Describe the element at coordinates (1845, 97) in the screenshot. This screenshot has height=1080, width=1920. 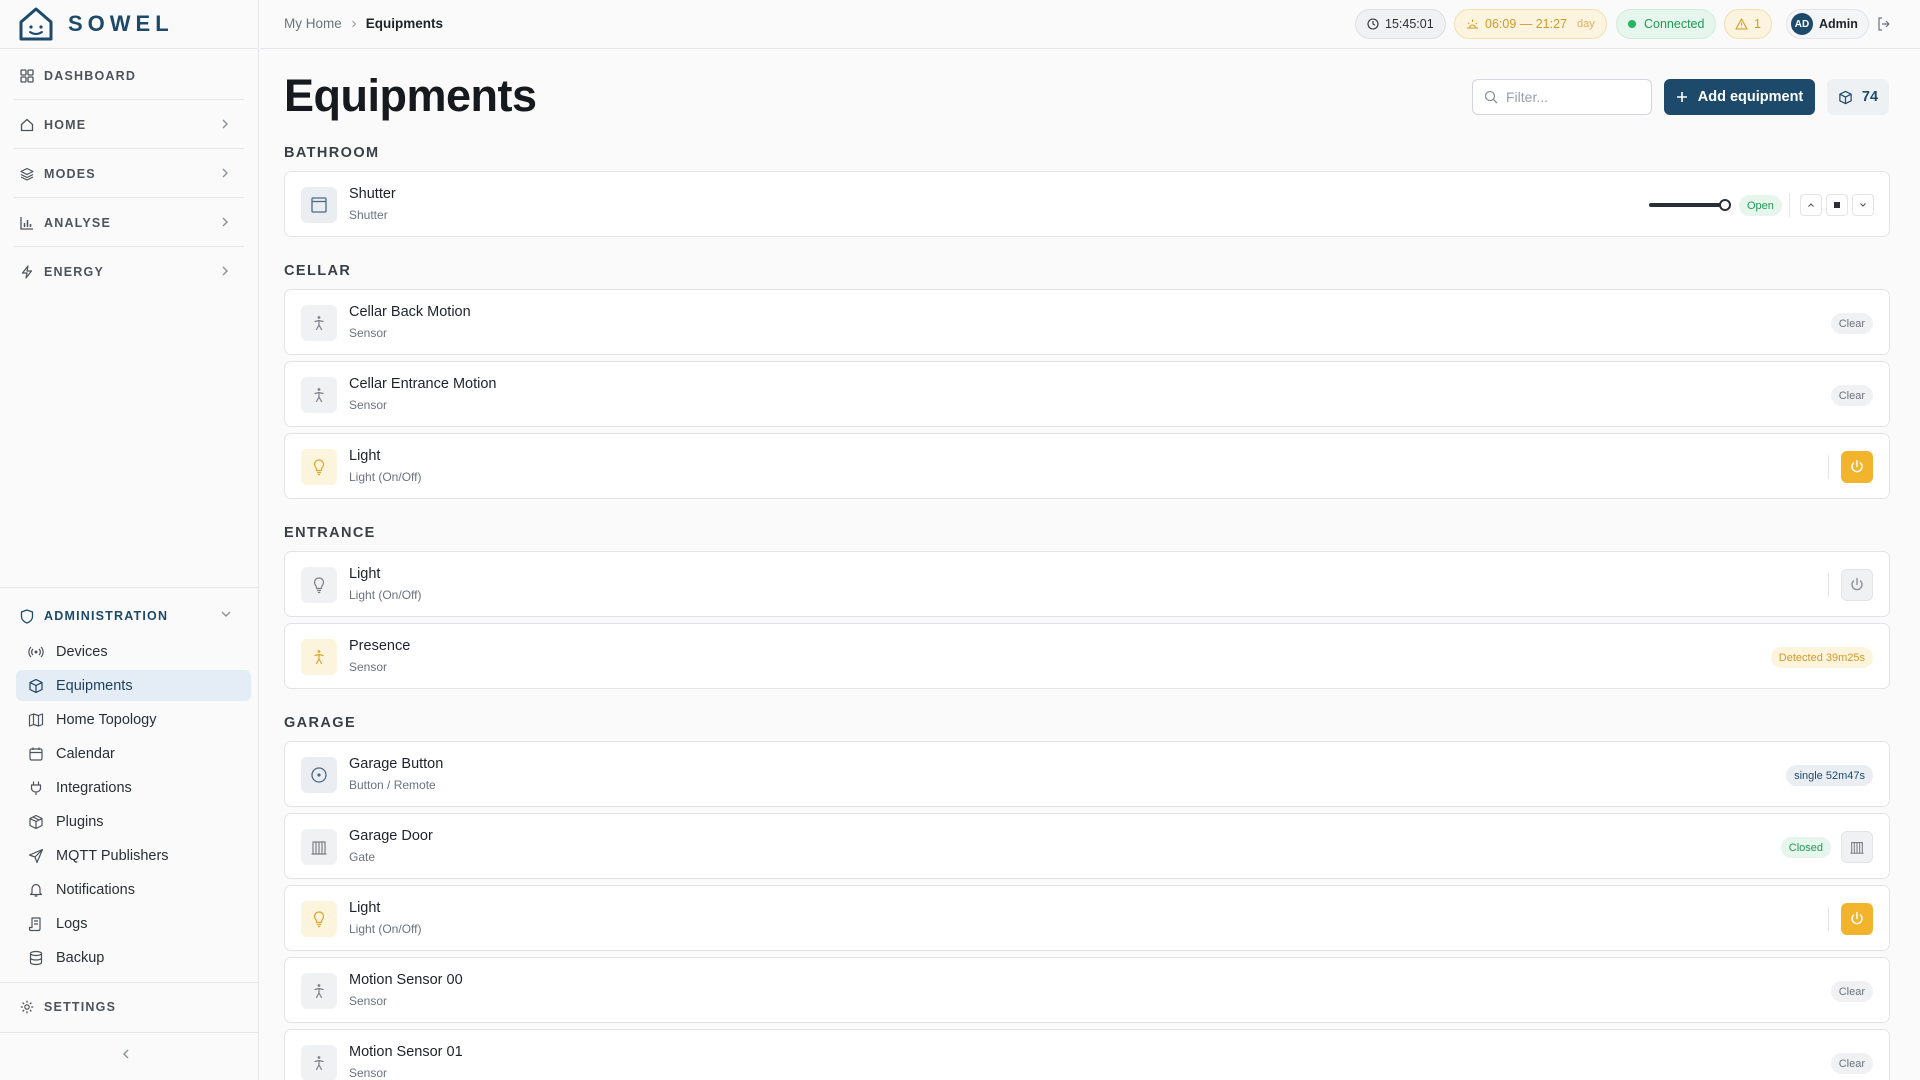
I see `cube-icon` at that location.